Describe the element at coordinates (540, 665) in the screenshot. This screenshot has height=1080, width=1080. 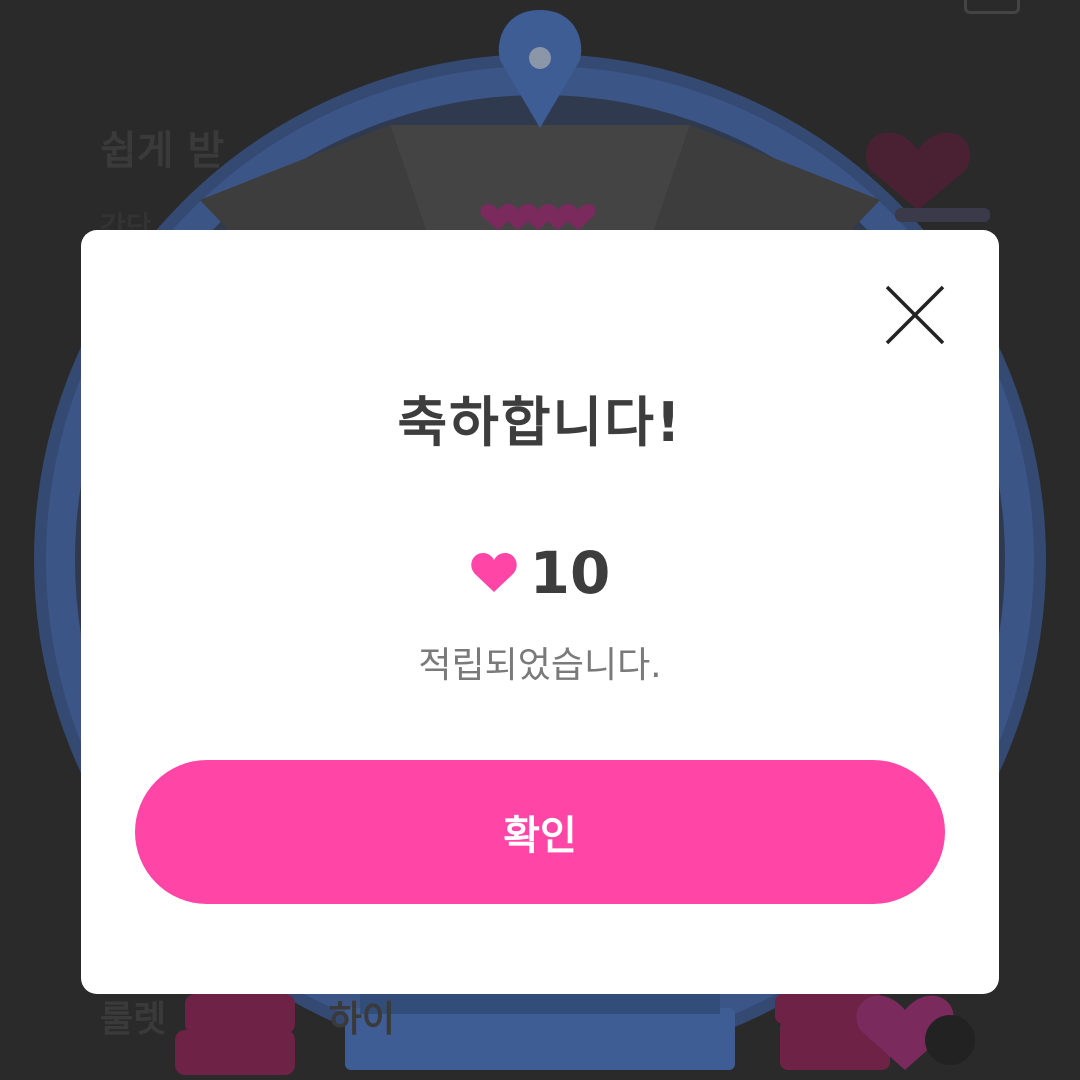
I see `reward-message: 적립되었습니다.` at that location.